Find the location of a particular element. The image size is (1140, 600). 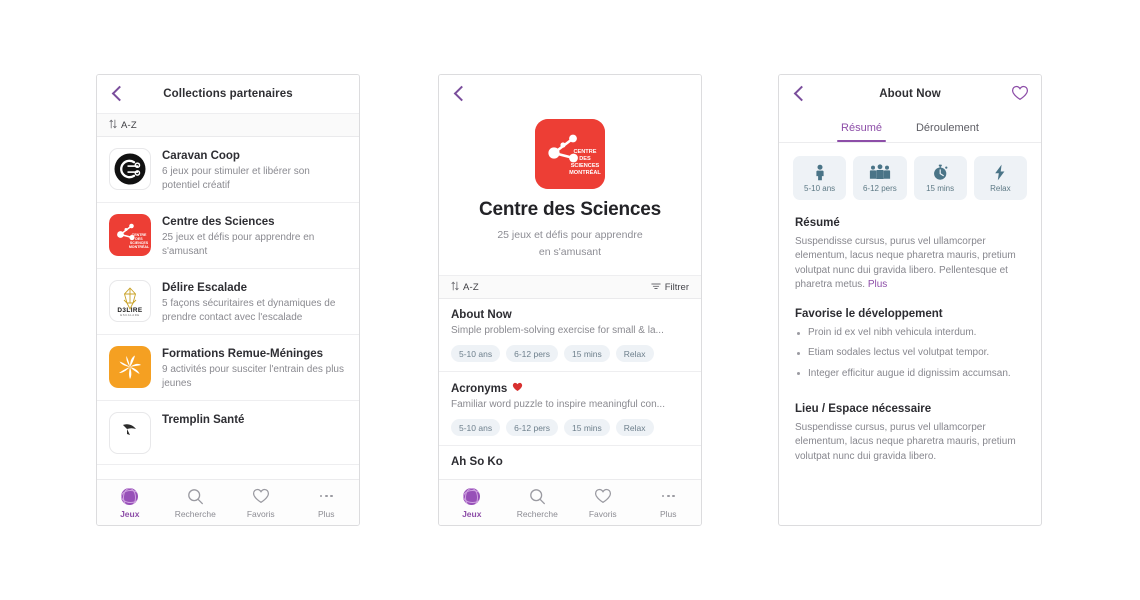

info-card-label: 15 mins is located at coordinates (940, 188).